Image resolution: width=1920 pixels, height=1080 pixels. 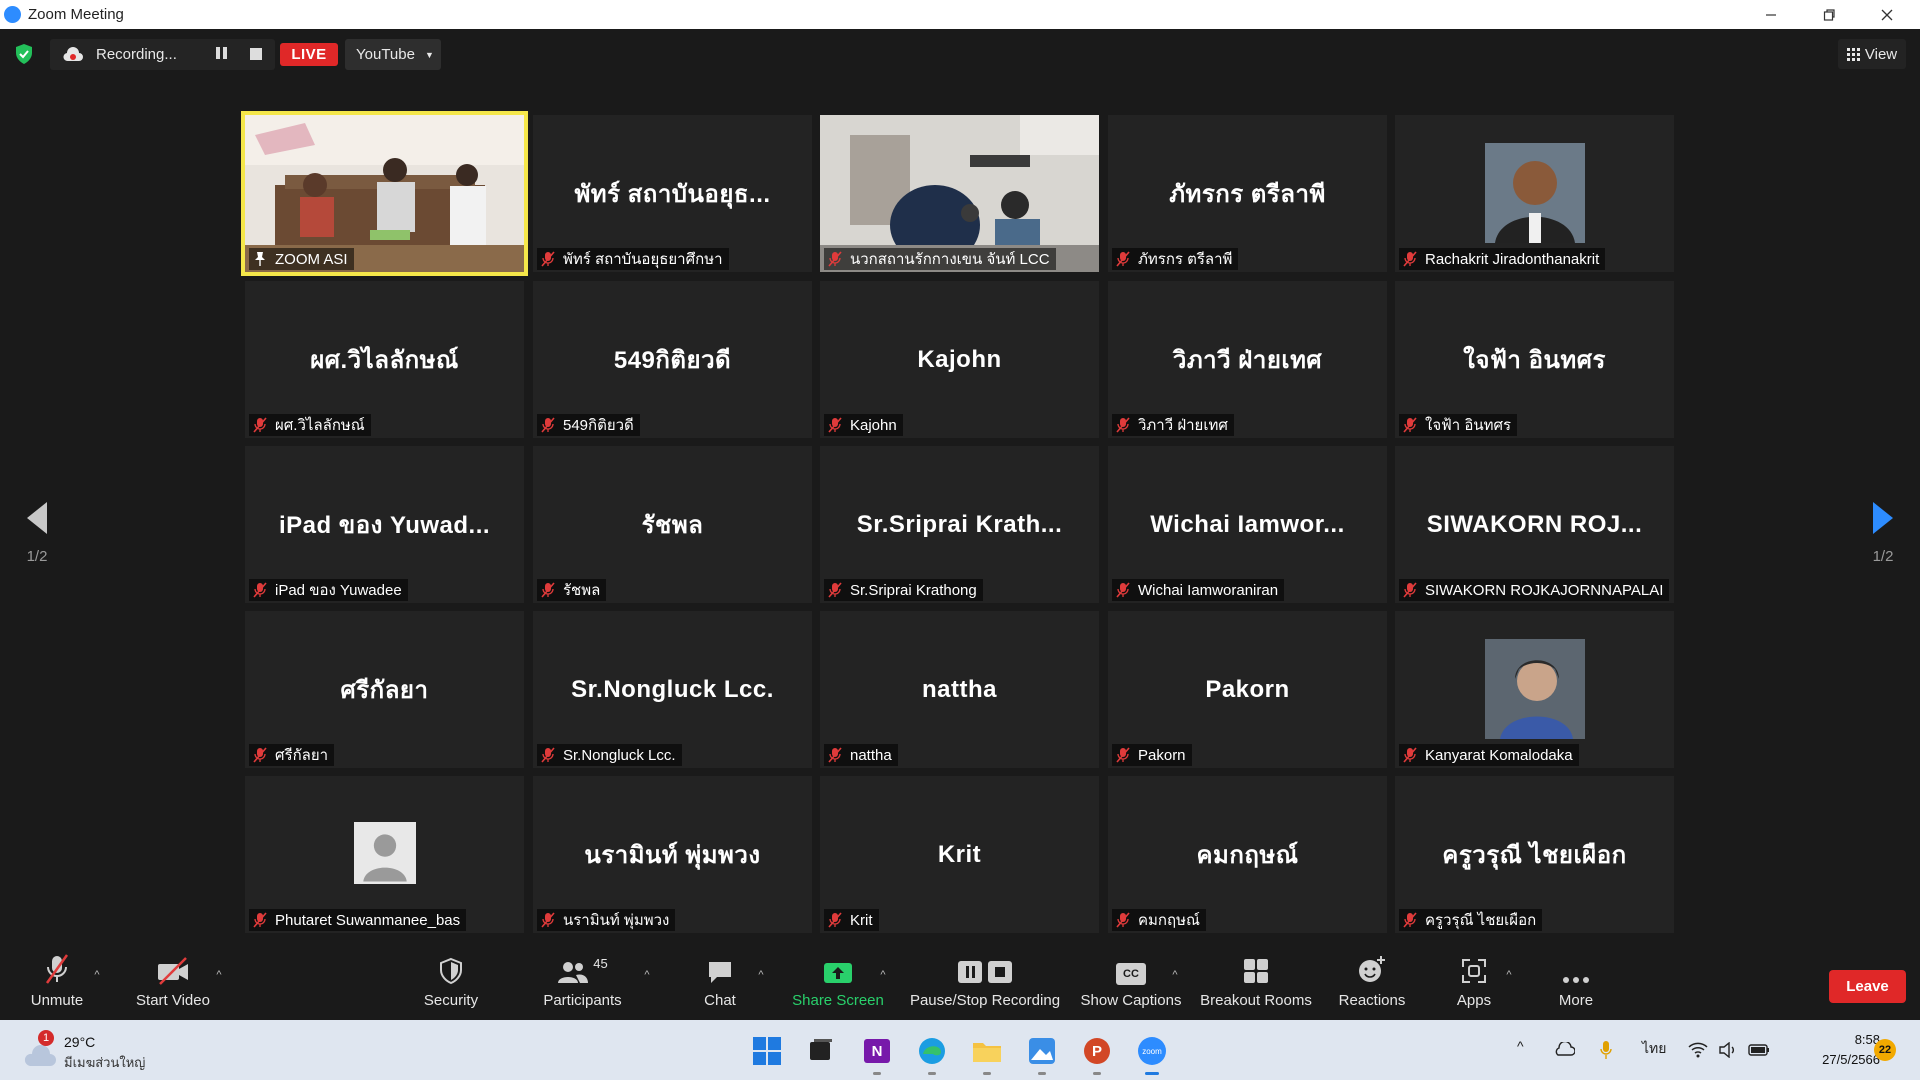 I want to click on apps-button: Apps, so click(x=1474, y=984).